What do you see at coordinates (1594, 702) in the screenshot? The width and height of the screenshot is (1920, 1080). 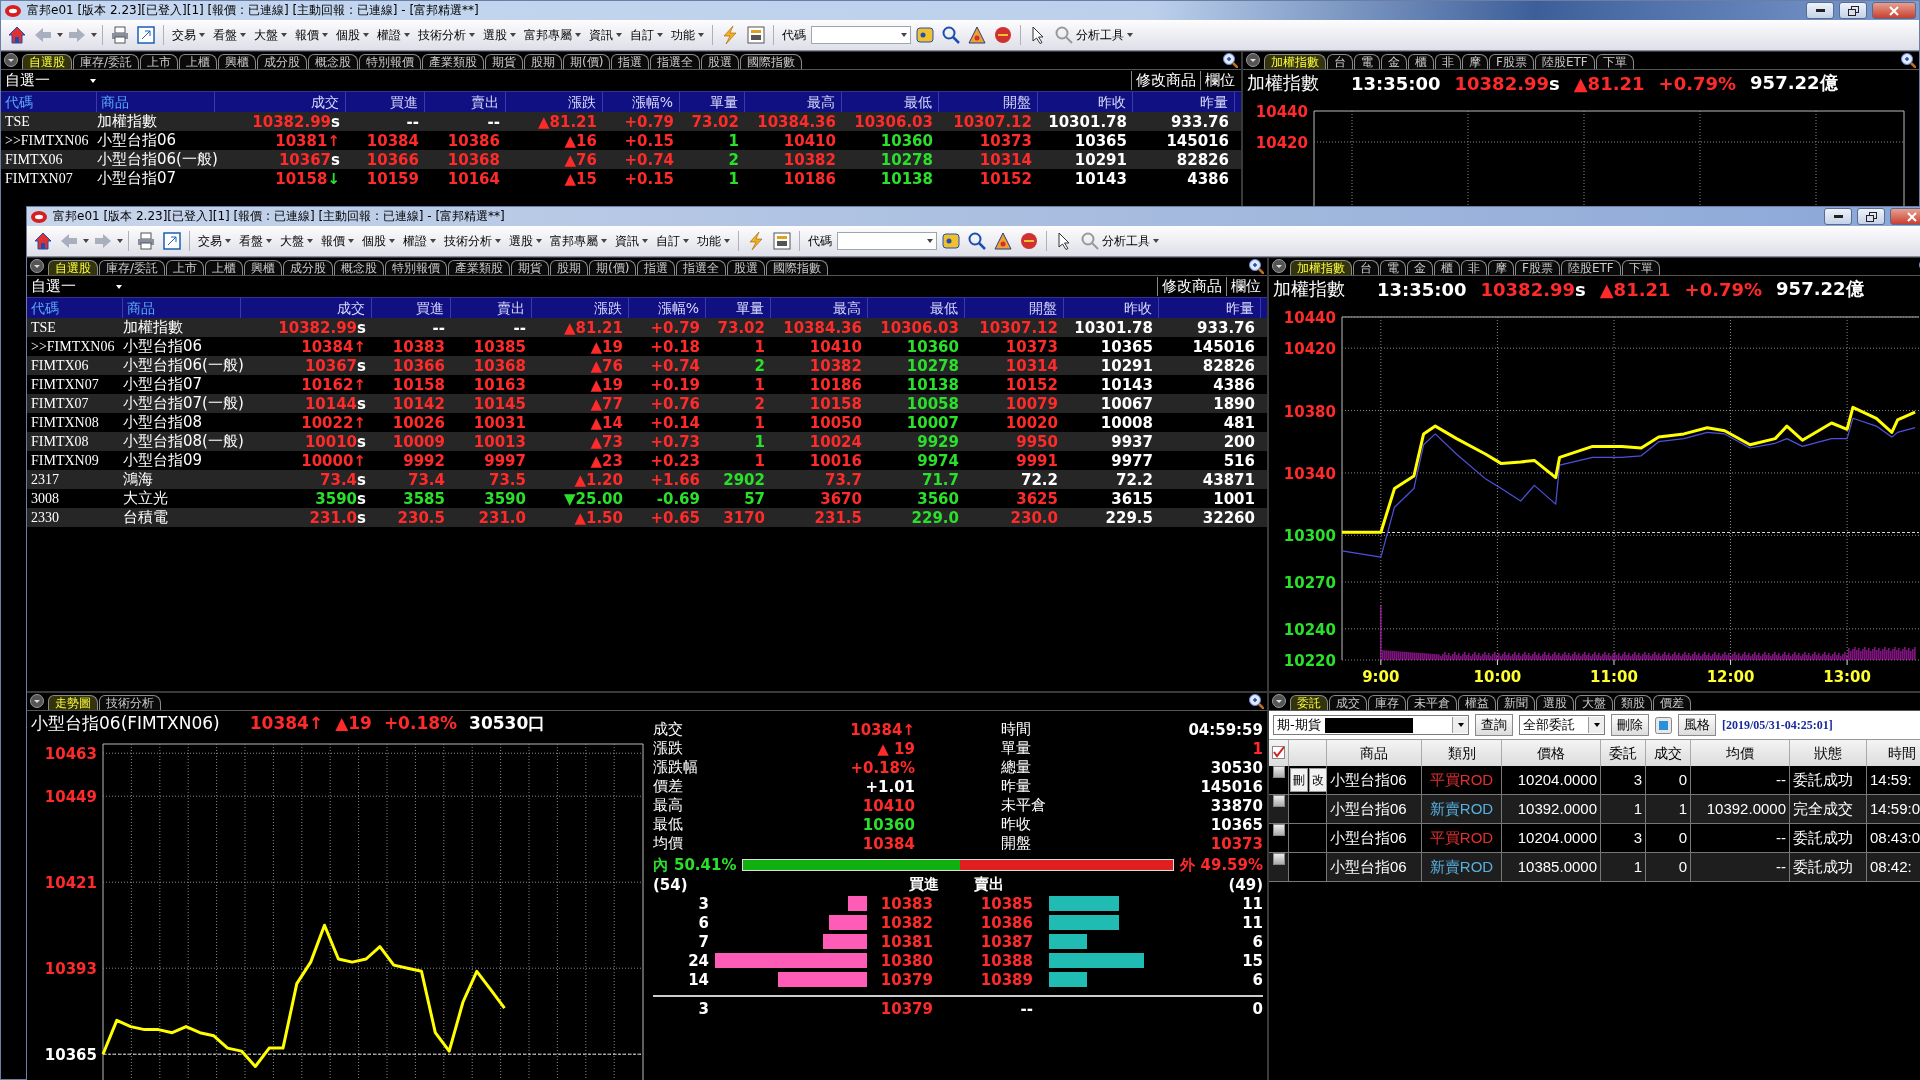 I see `tab: 大盤` at bounding box center [1594, 702].